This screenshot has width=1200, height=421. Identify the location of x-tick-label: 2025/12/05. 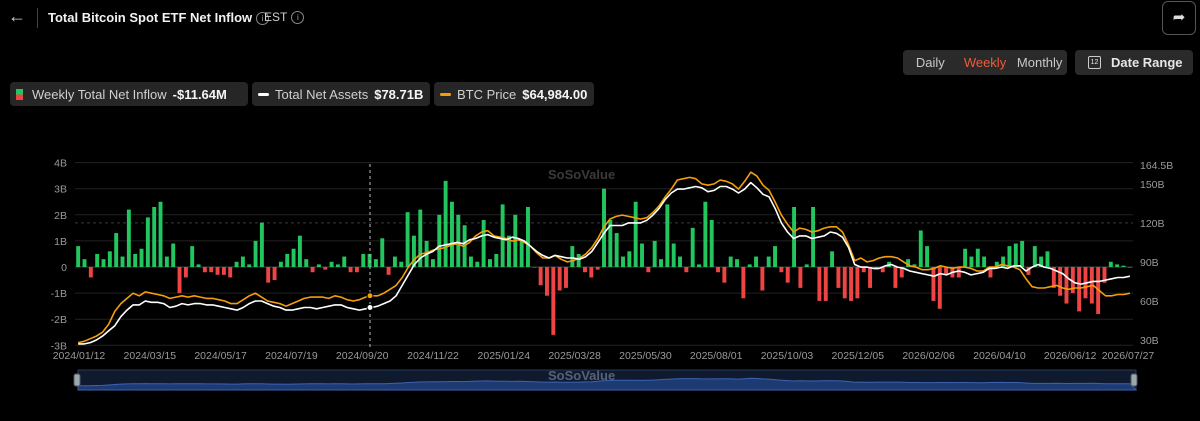
(858, 356).